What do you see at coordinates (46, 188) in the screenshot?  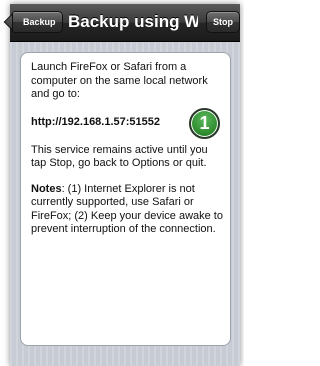 I see `notes-label: Notes` at bounding box center [46, 188].